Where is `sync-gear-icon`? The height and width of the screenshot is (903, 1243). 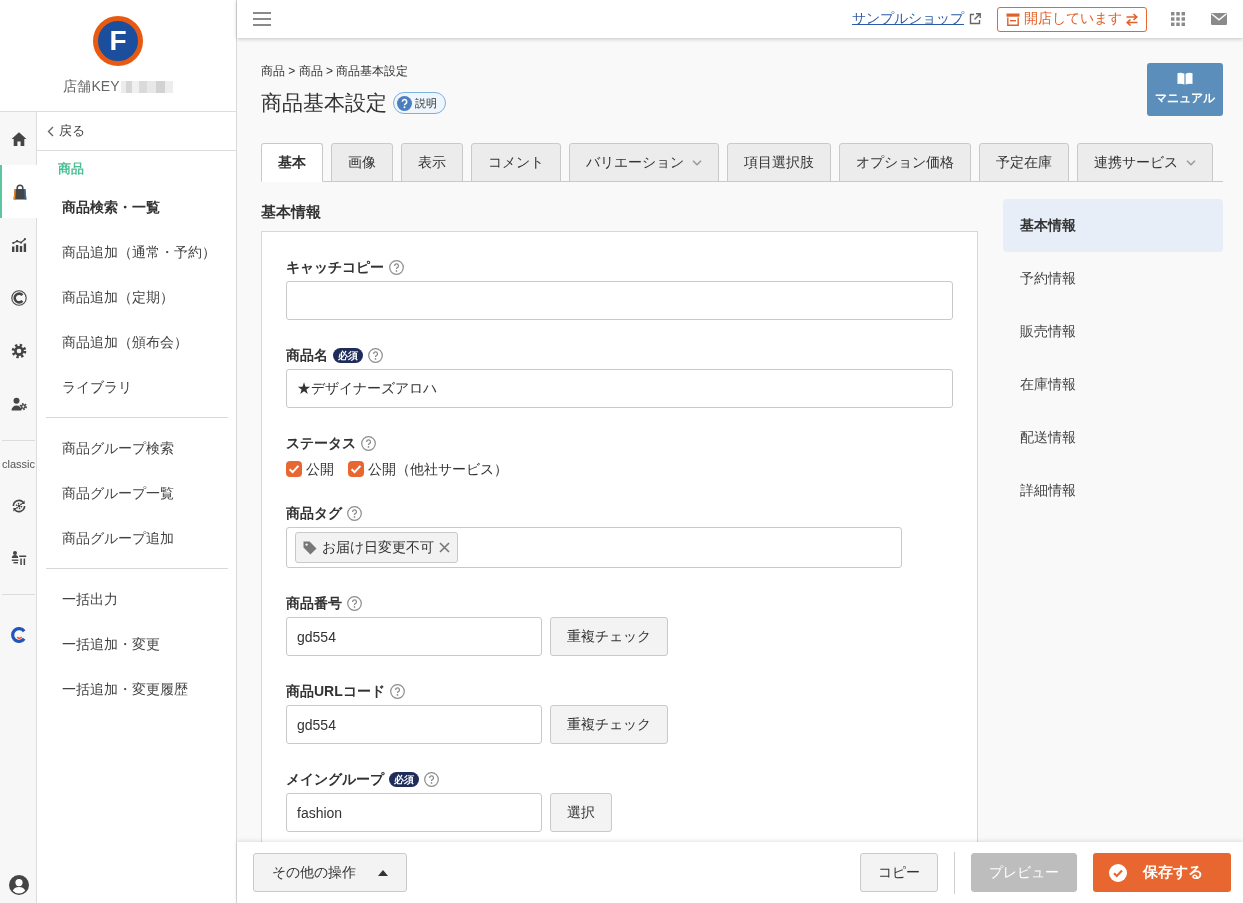
sync-gear-icon is located at coordinates (18, 506).